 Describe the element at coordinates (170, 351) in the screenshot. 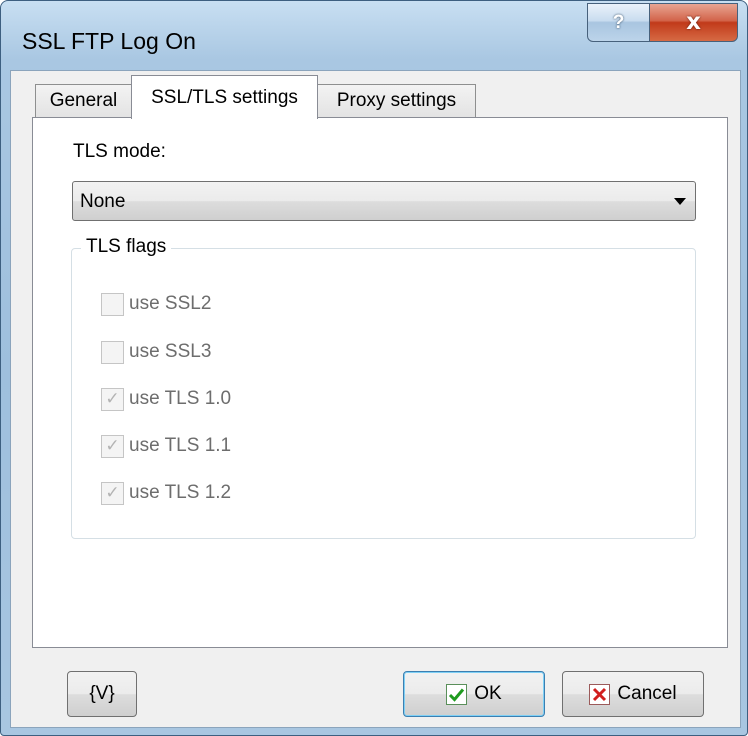

I see `checkbox-label: use SSL3` at that location.